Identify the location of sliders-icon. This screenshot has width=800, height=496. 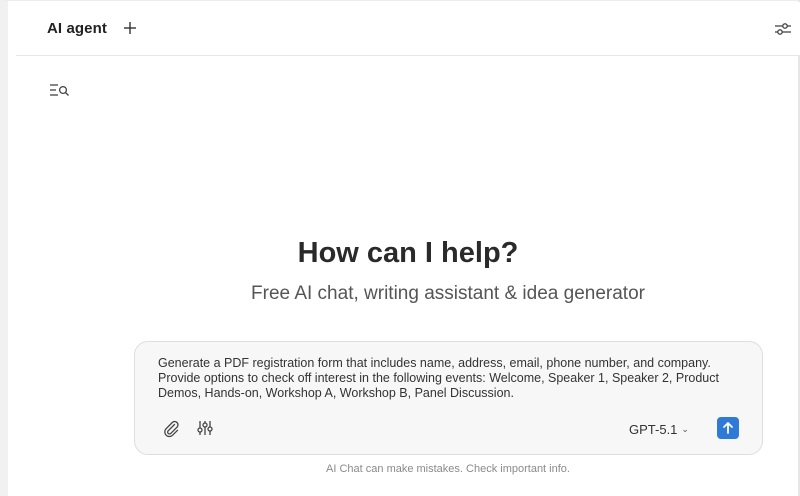
(783, 29).